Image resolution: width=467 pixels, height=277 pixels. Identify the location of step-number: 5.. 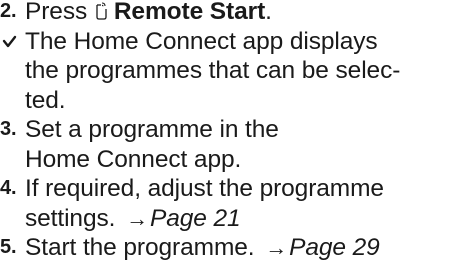
(8, 247).